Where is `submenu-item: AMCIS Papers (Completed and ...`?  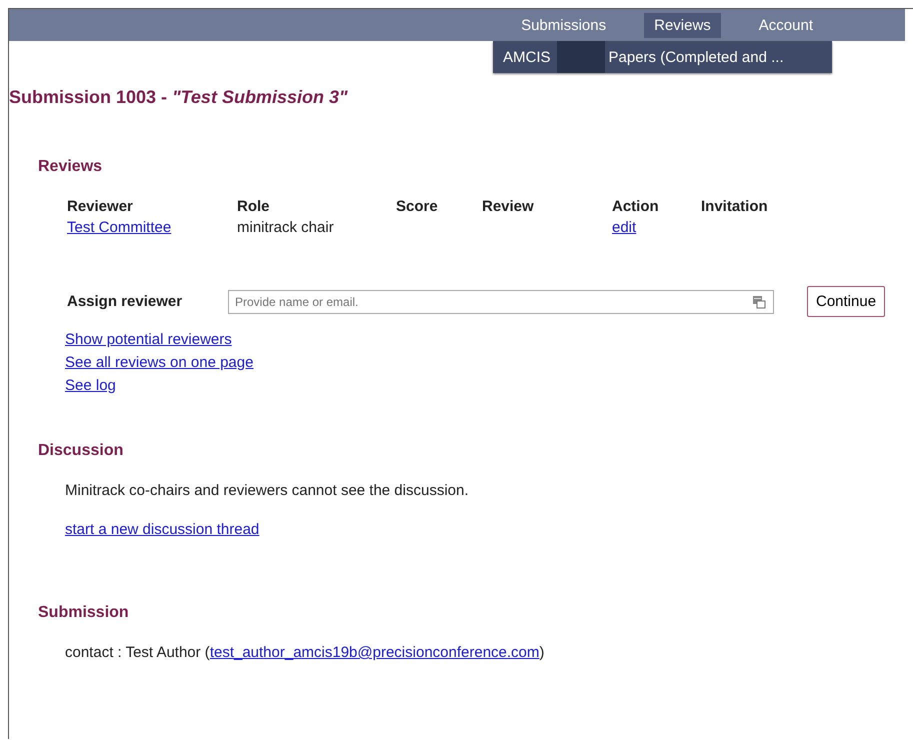
submenu-item: AMCIS Papers (Completed and ... is located at coordinates (662, 57).